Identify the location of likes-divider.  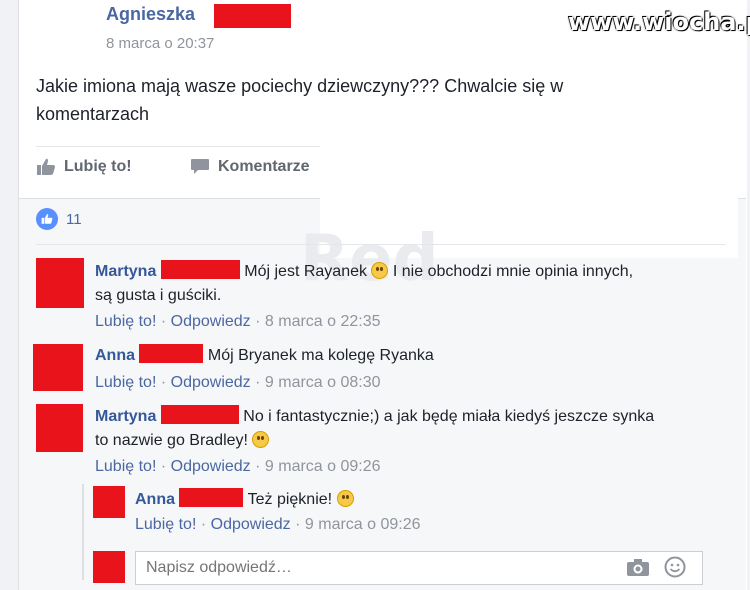
(381, 244).